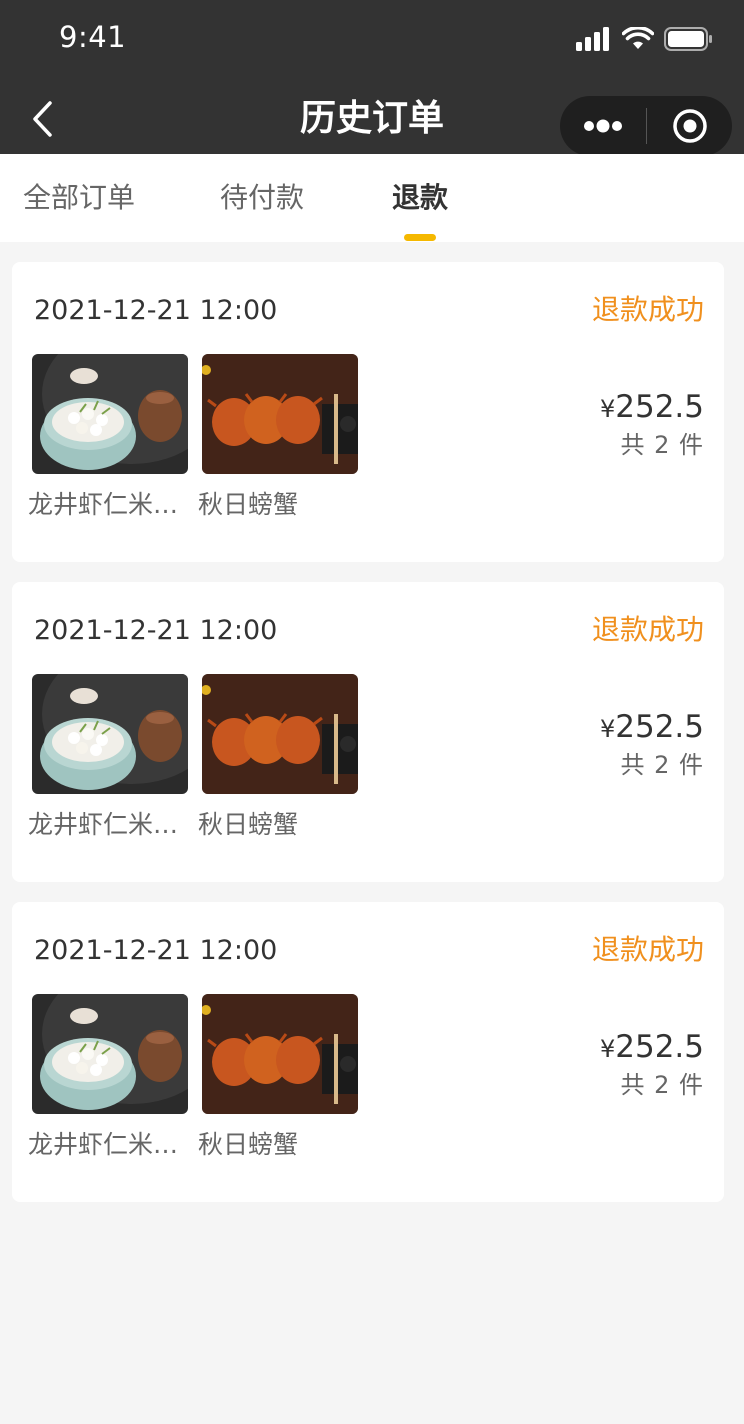 Image resolution: width=744 pixels, height=1424 pixels. What do you see at coordinates (420, 198) in the screenshot?
I see `tab-refund: 退款` at bounding box center [420, 198].